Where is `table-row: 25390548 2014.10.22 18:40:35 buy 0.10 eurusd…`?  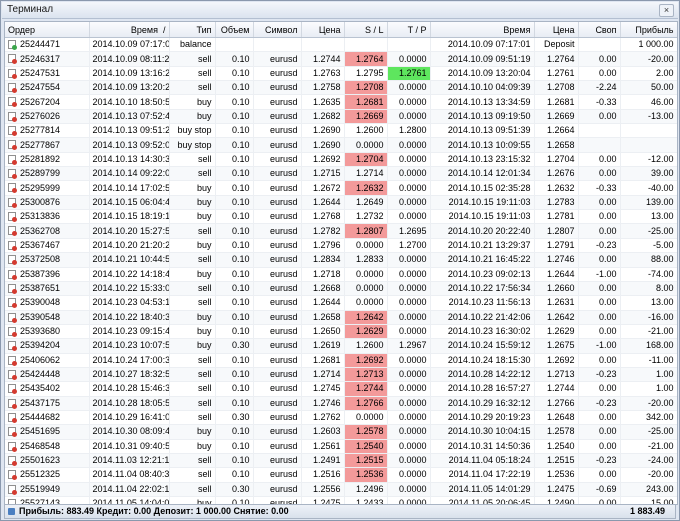
table-row: 25390548 2014.10.22 18:40:35 buy 0.10 eurusd… is located at coordinates (341, 317).